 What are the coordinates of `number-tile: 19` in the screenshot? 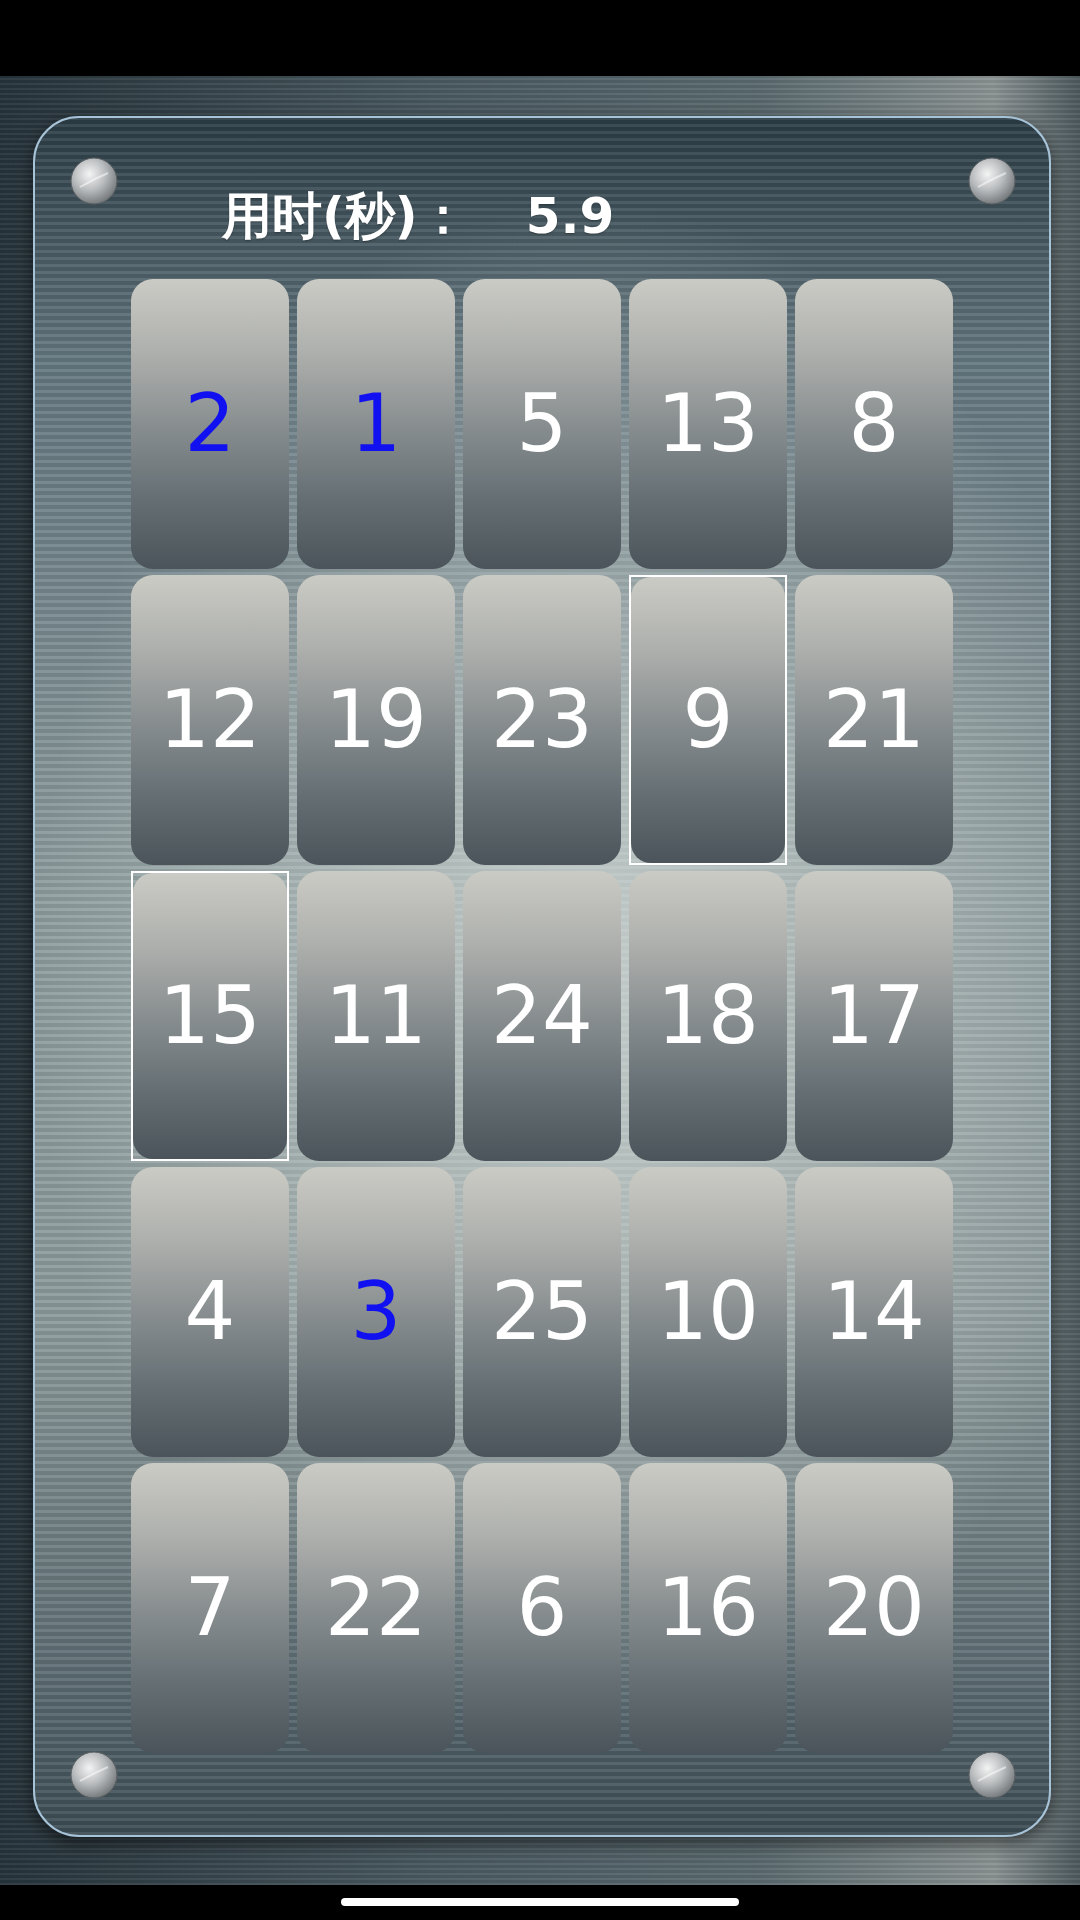 It's located at (376, 720).